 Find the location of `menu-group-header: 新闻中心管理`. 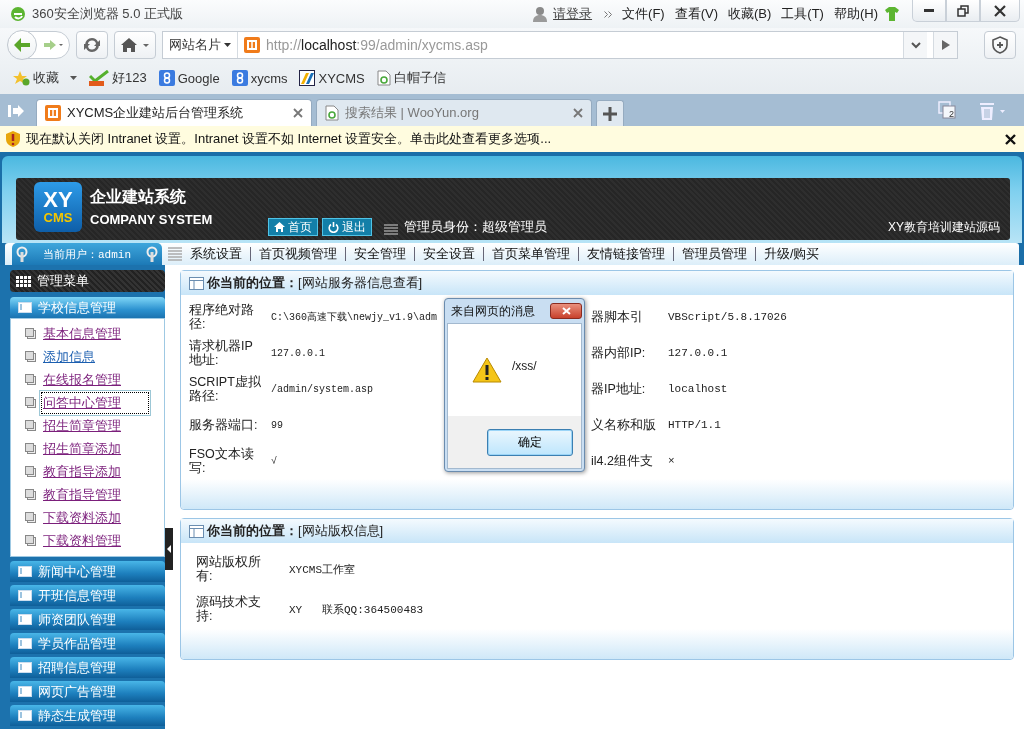

menu-group-header: 新闻中心管理 is located at coordinates (87, 571).